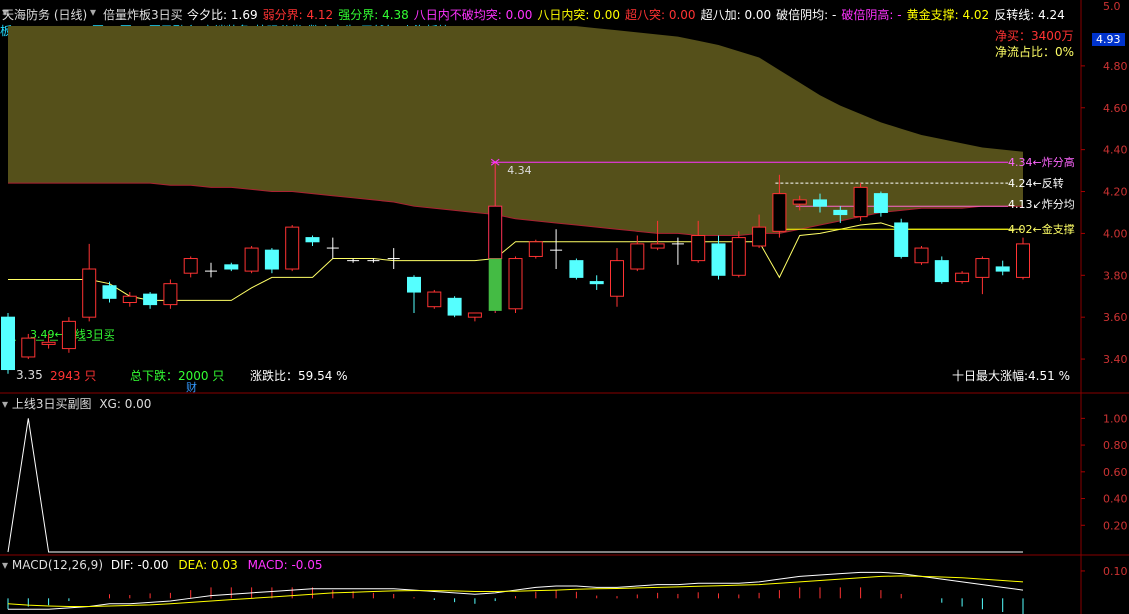 The image size is (1129, 614). Describe the element at coordinates (224, 565) in the screenshot. I see `dea-value: 0.03` at that location.